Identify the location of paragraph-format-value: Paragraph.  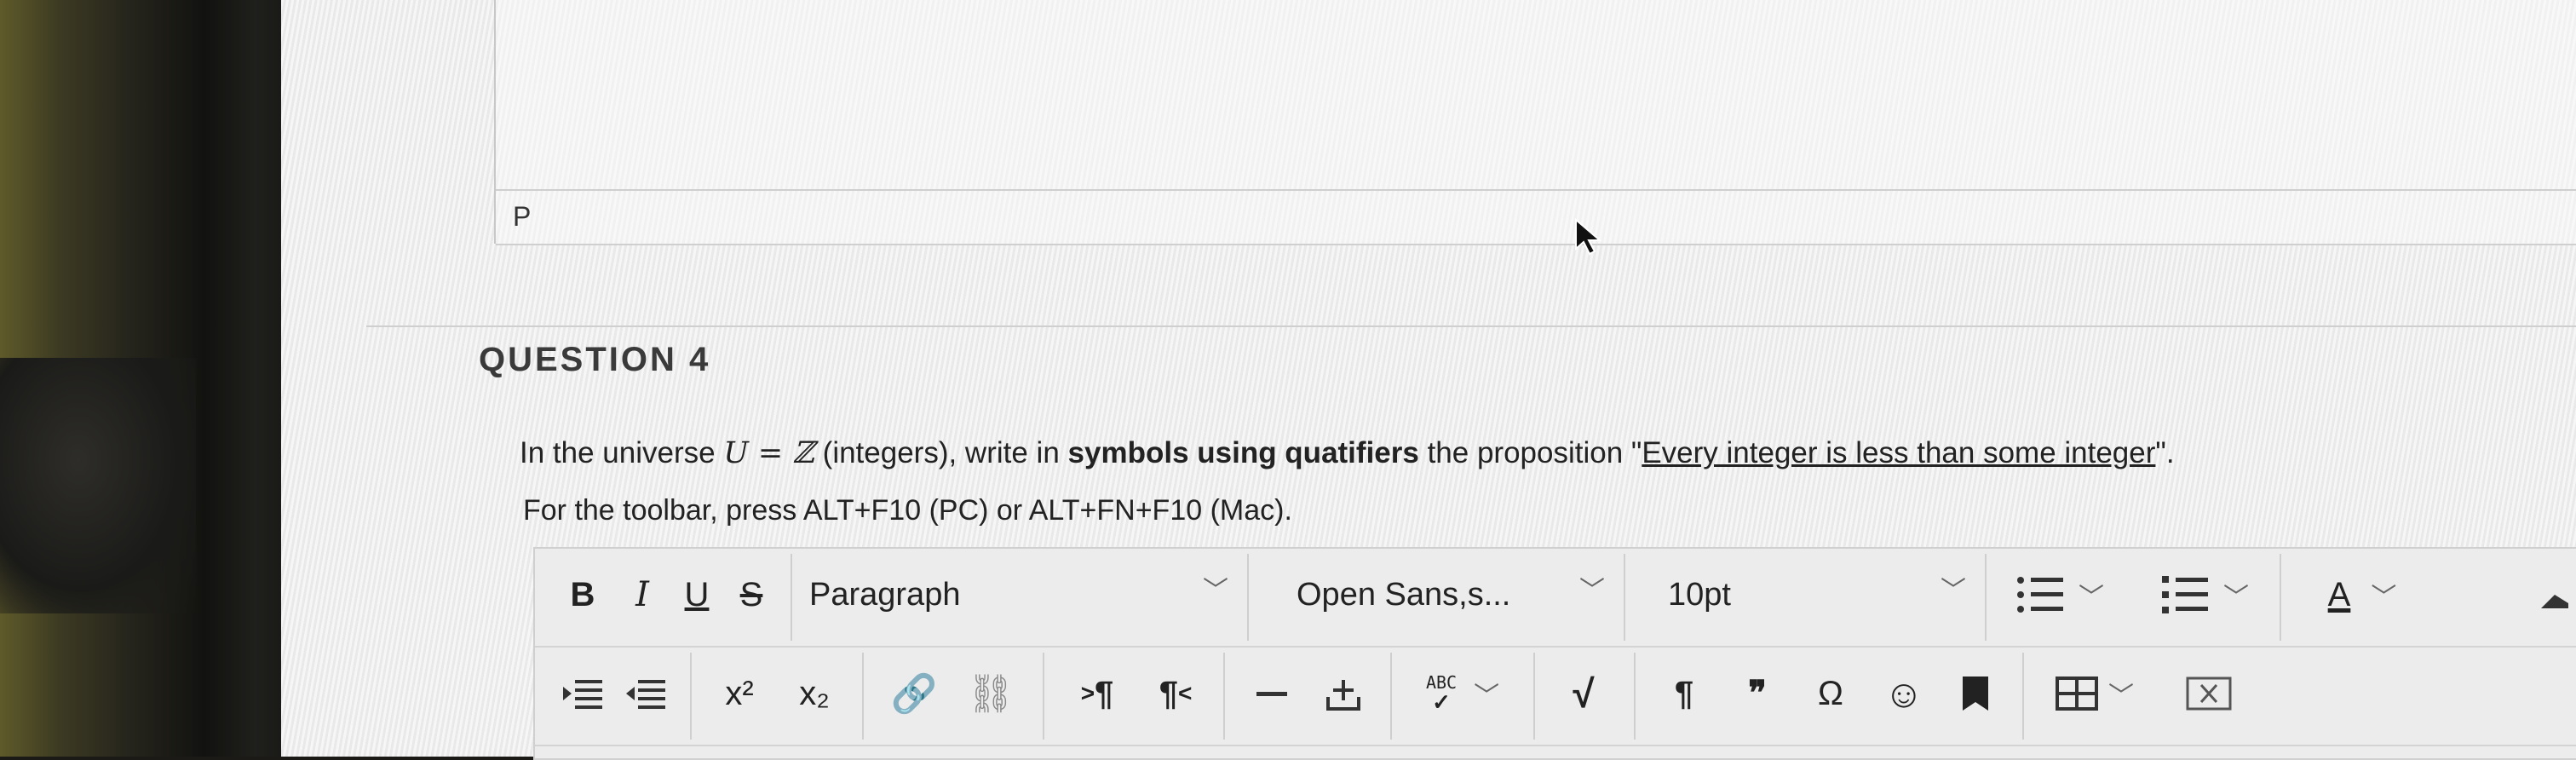
(885, 594).